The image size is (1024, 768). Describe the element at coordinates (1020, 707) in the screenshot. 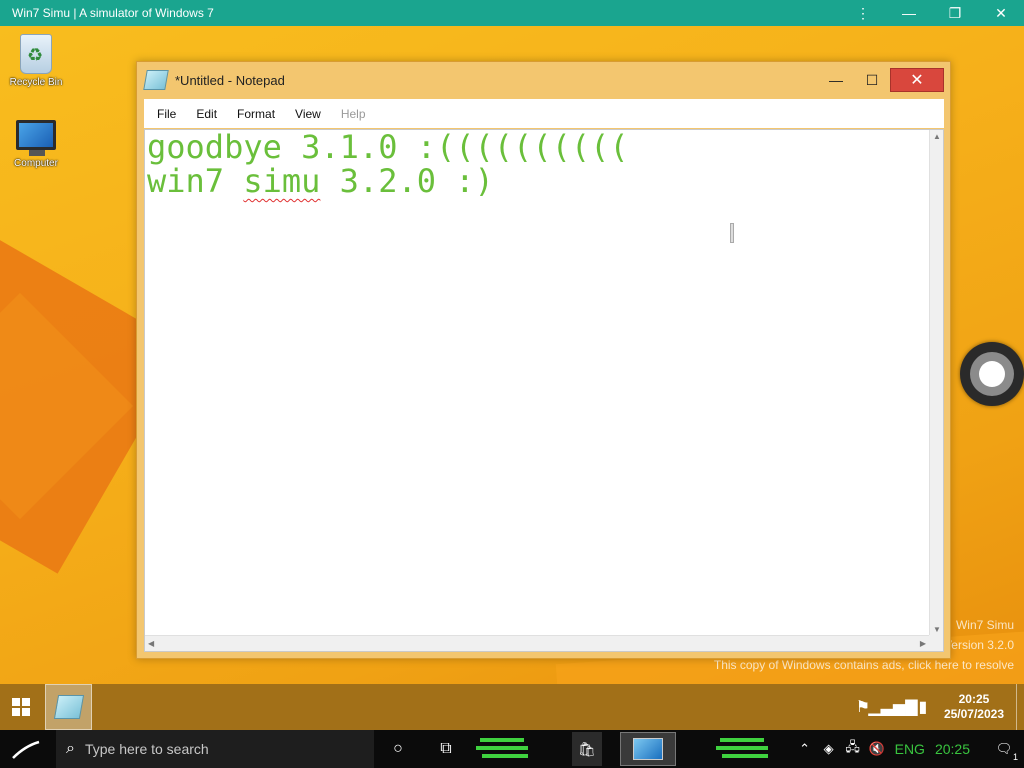

I see `show-desktop-button` at that location.